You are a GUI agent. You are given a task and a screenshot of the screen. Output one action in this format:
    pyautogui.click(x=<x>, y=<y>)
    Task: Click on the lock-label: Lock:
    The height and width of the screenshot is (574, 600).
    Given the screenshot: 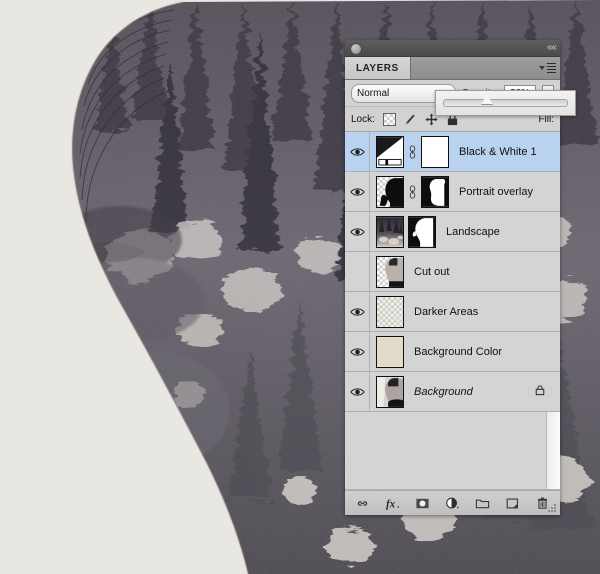 What is the action you would take?
    pyautogui.click(x=363, y=119)
    